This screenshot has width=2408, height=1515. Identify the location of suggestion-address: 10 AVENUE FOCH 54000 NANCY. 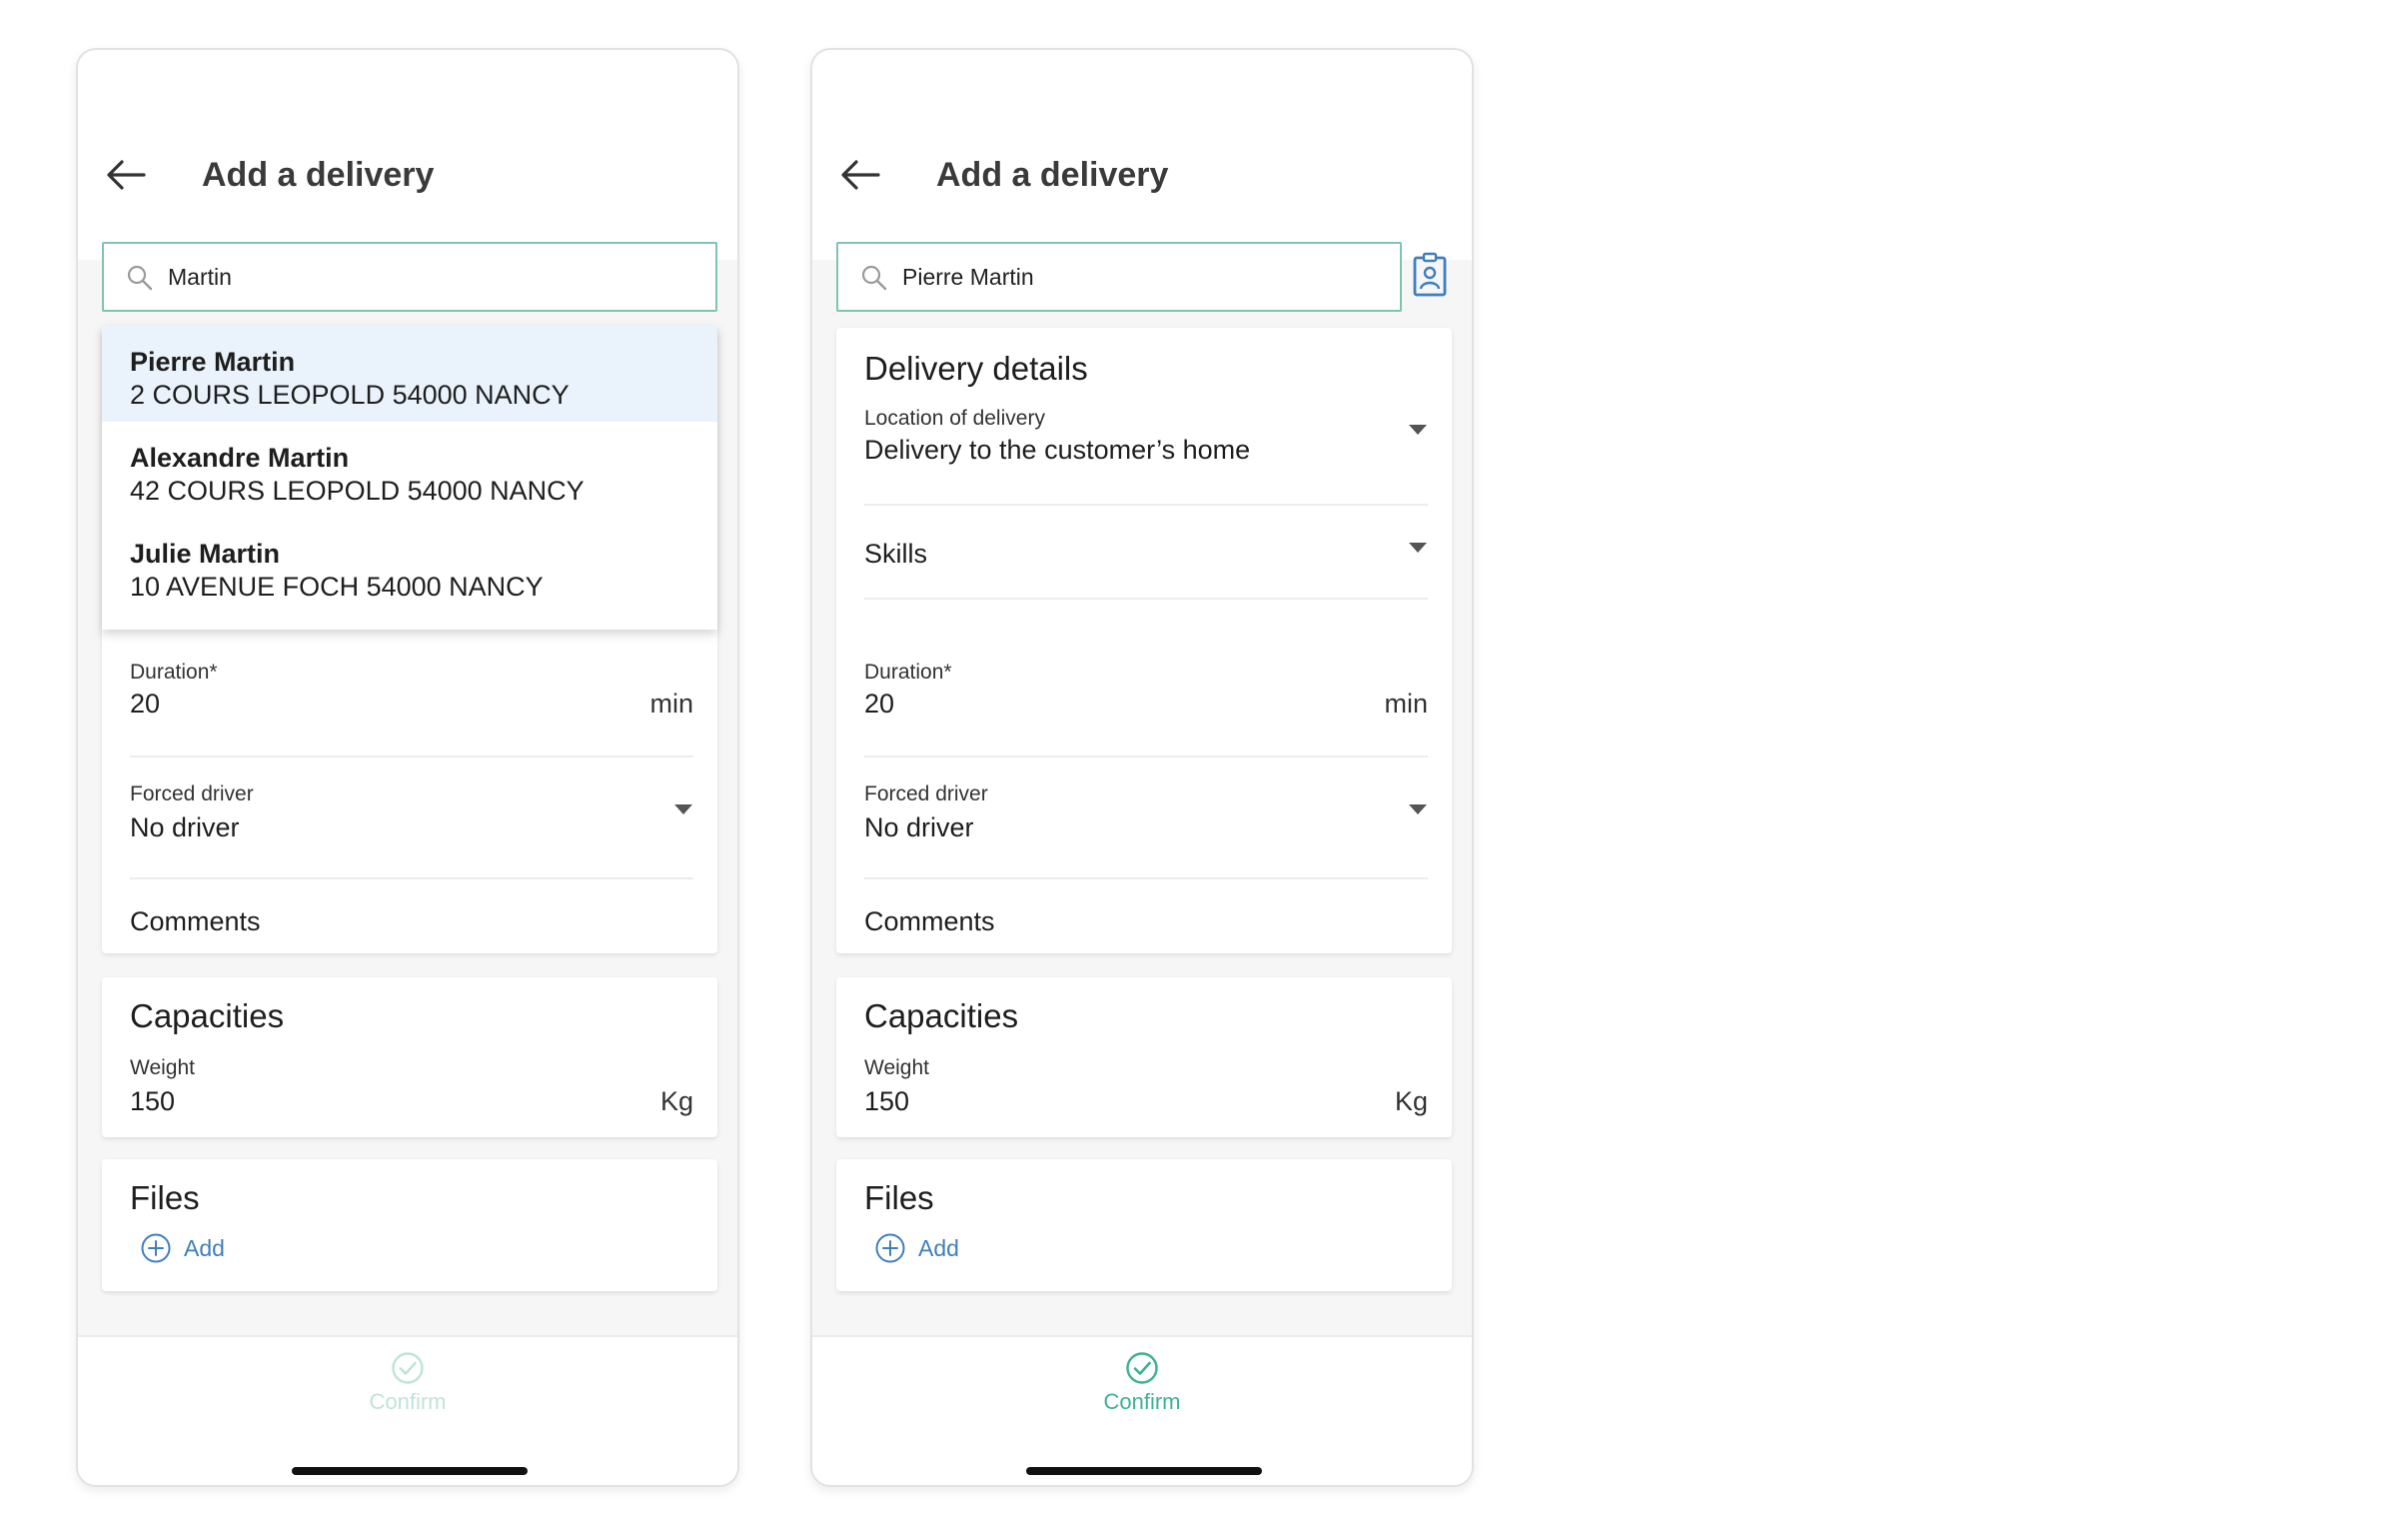
(337, 587).